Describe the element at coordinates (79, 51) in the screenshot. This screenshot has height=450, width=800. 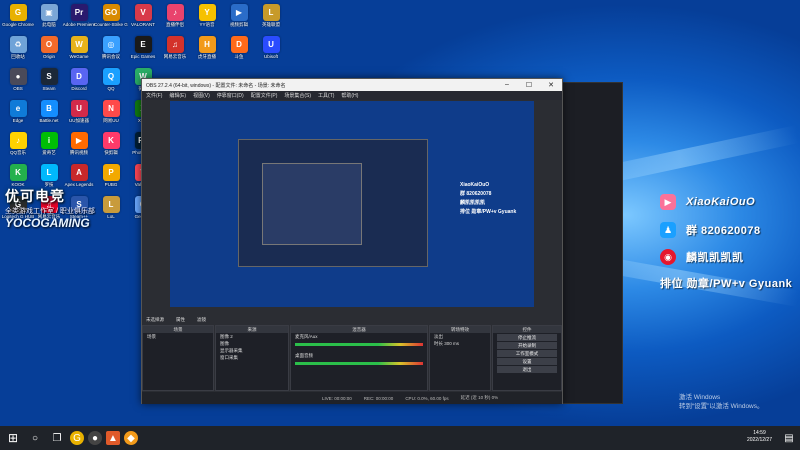
I see `desktop-icon: W WeGame` at that location.